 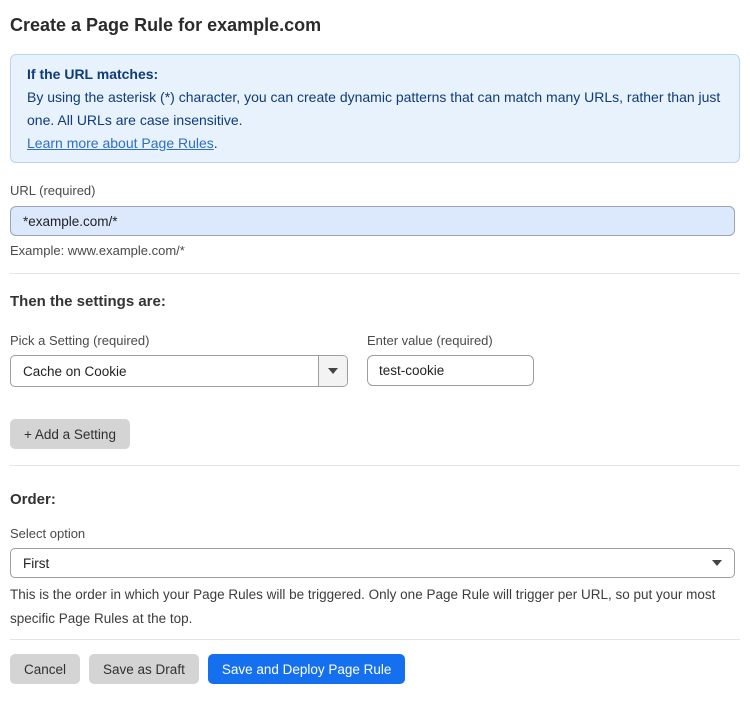 What do you see at coordinates (120, 143) in the screenshot?
I see `learn-more-link: Learn more about Page Rules` at bounding box center [120, 143].